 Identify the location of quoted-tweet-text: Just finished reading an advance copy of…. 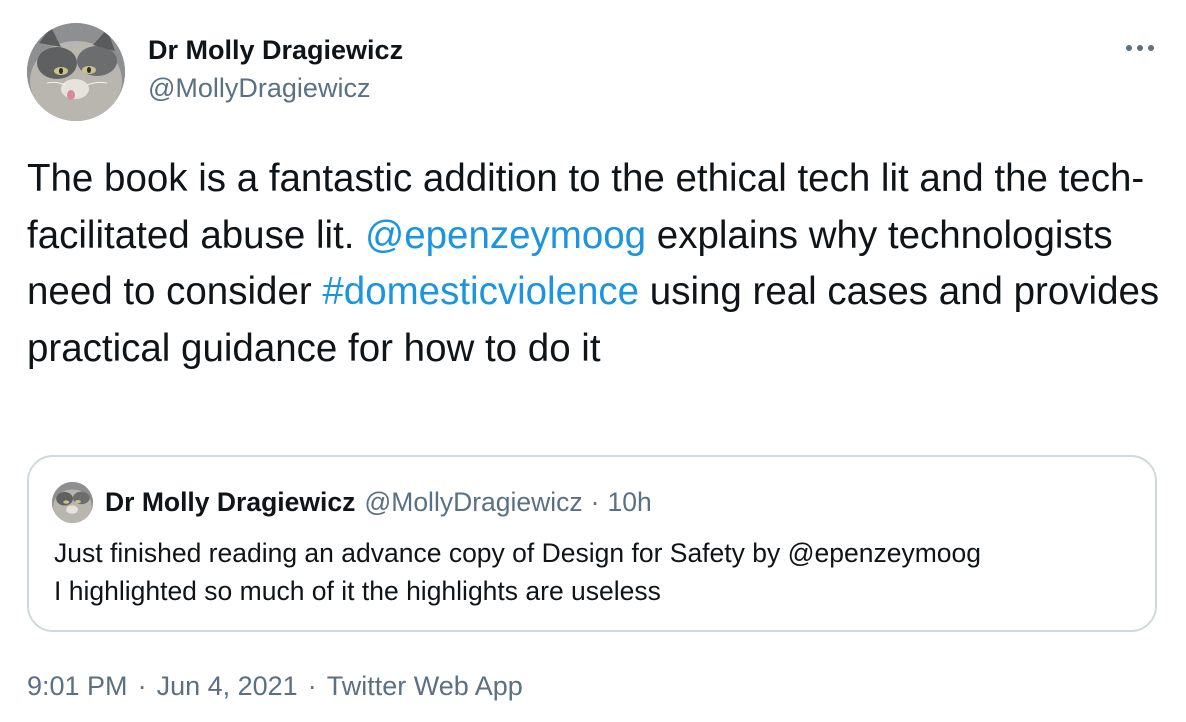
(599, 572).